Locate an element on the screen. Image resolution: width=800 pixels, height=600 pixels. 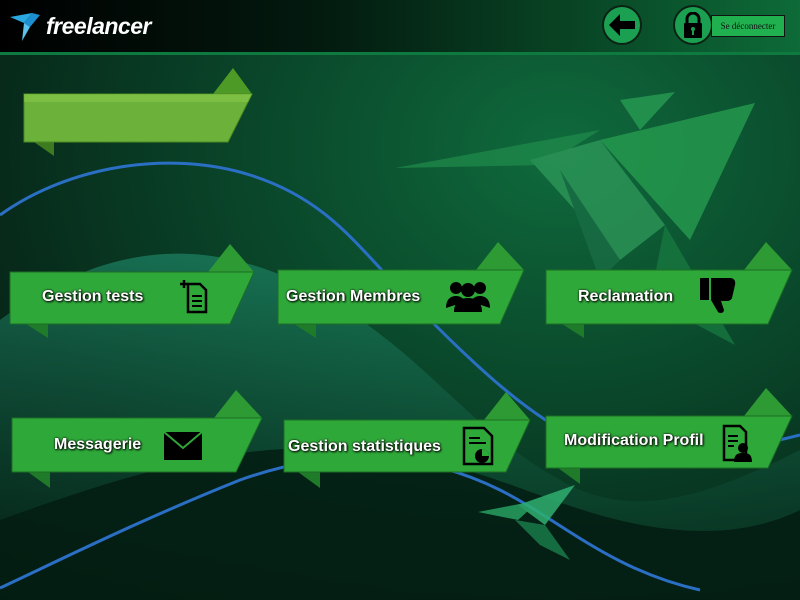
thumbs-down-icon is located at coordinates (718, 296).